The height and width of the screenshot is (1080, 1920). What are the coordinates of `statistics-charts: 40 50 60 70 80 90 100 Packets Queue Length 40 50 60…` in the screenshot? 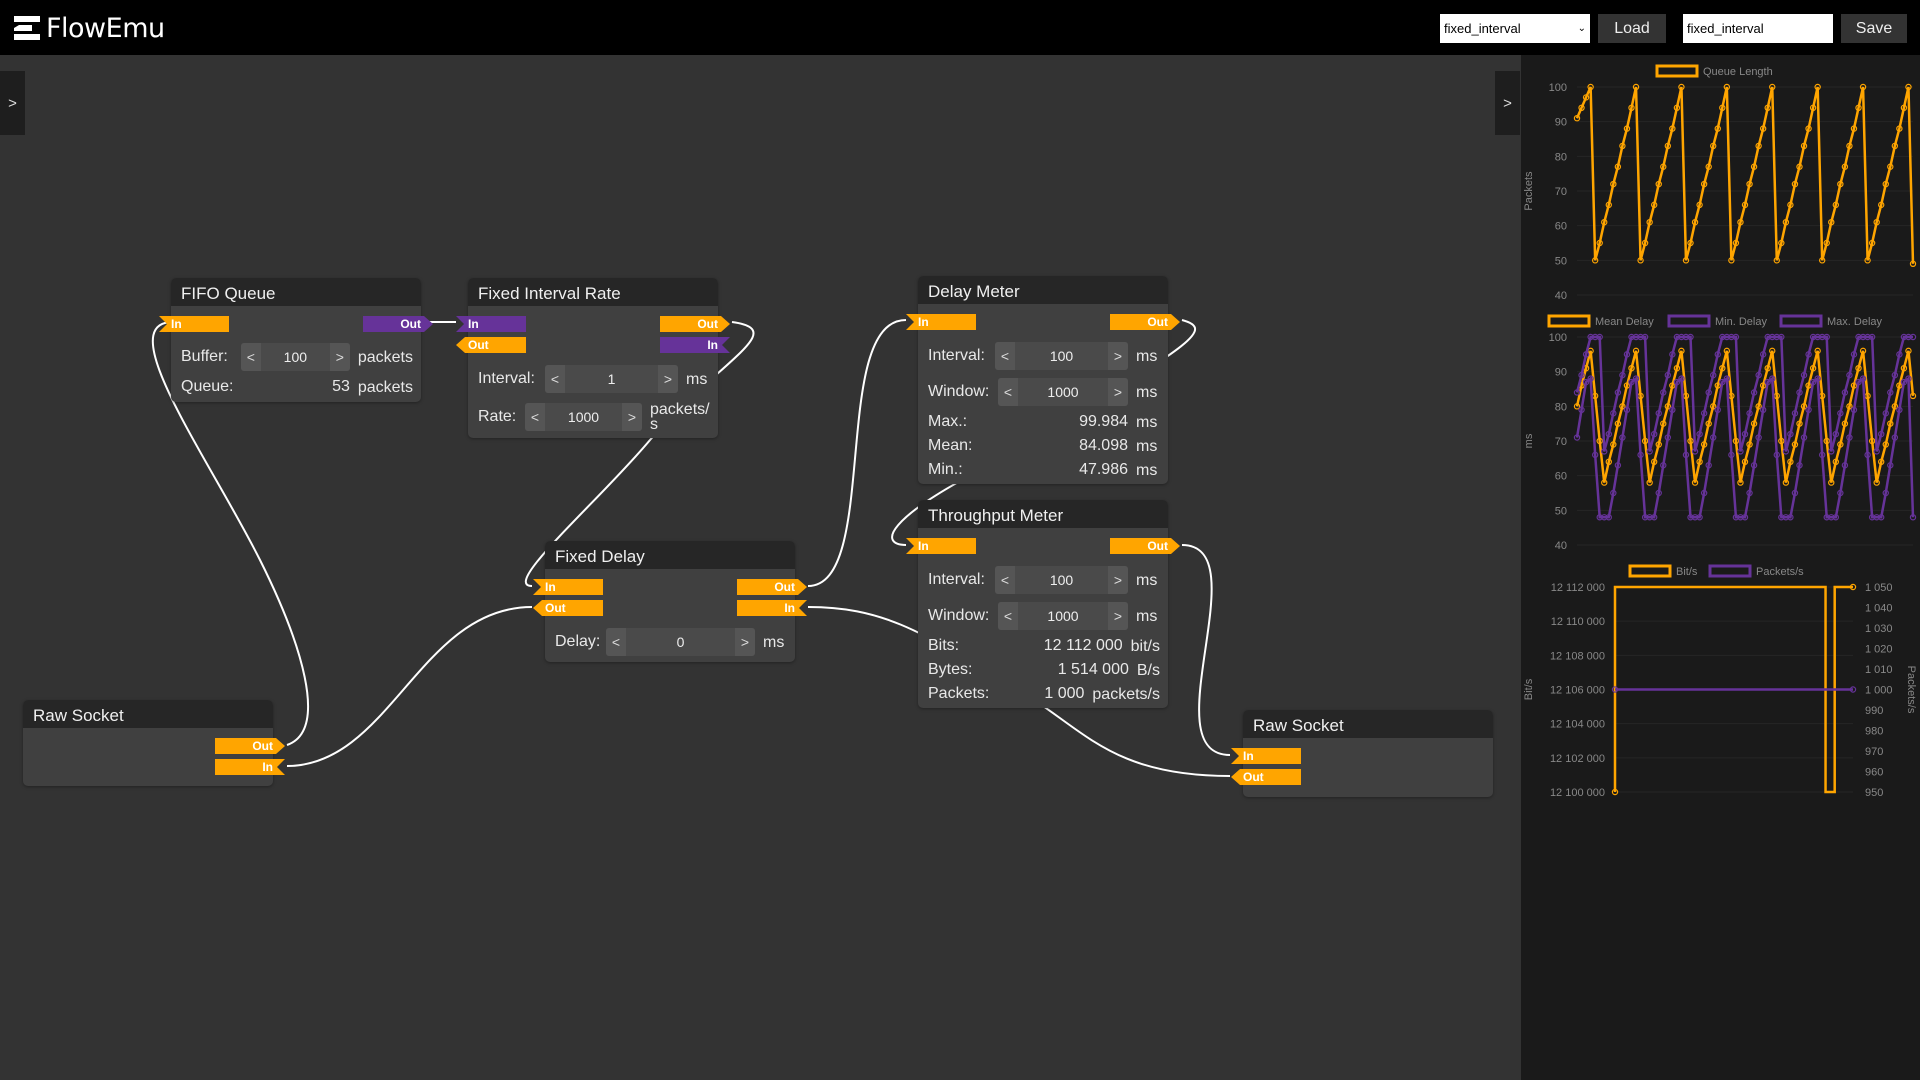 It's located at (1720, 431).